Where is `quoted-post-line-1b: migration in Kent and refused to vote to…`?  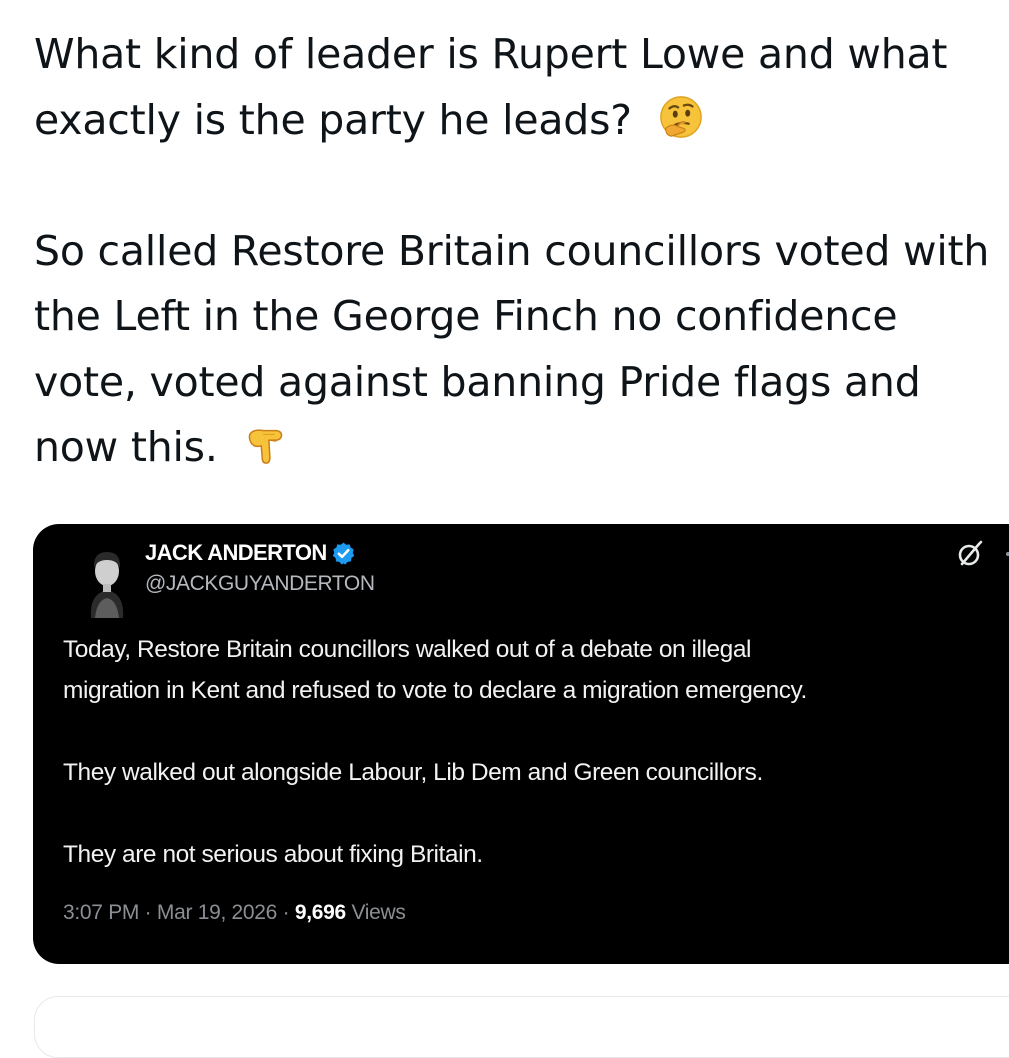 quoted-post-line-1b: migration in Kent and refused to vote to… is located at coordinates (435, 690).